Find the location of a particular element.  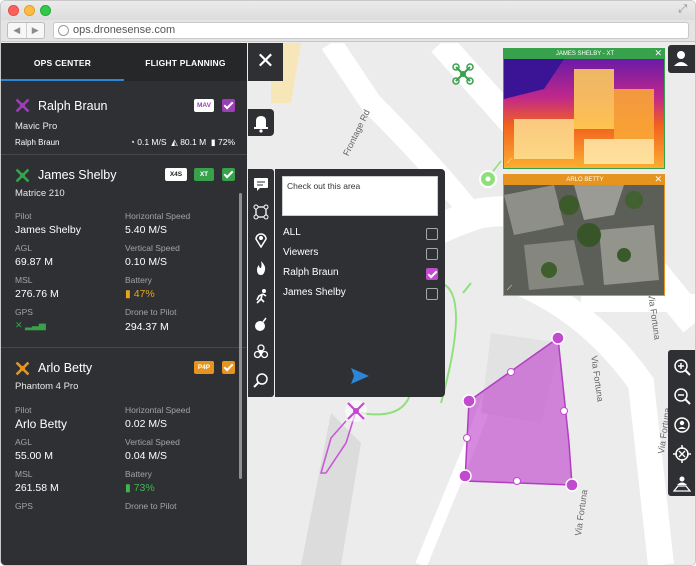

feed-title: ARLO BETTY is located at coordinates (584, 180).